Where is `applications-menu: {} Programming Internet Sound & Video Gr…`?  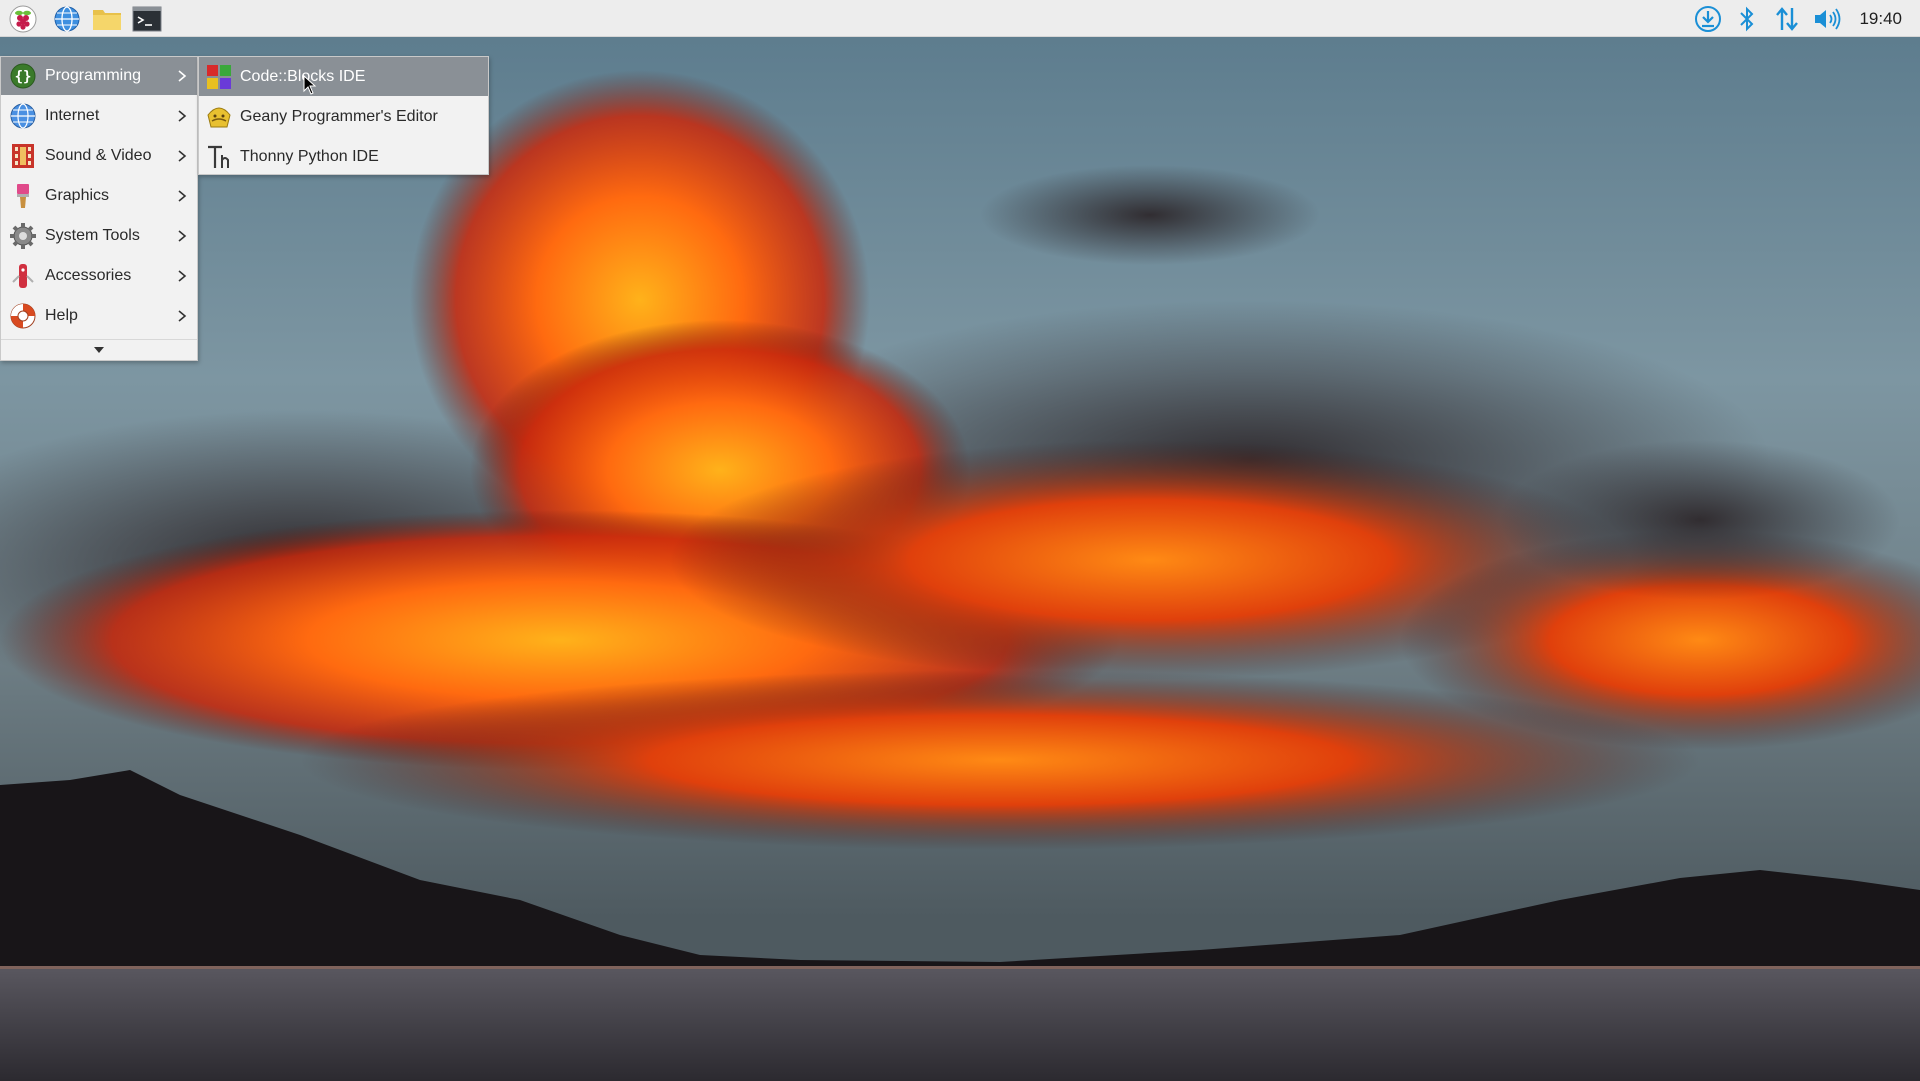
applications-menu: {} Programming Internet Sound & Video Gr… is located at coordinates (99, 208).